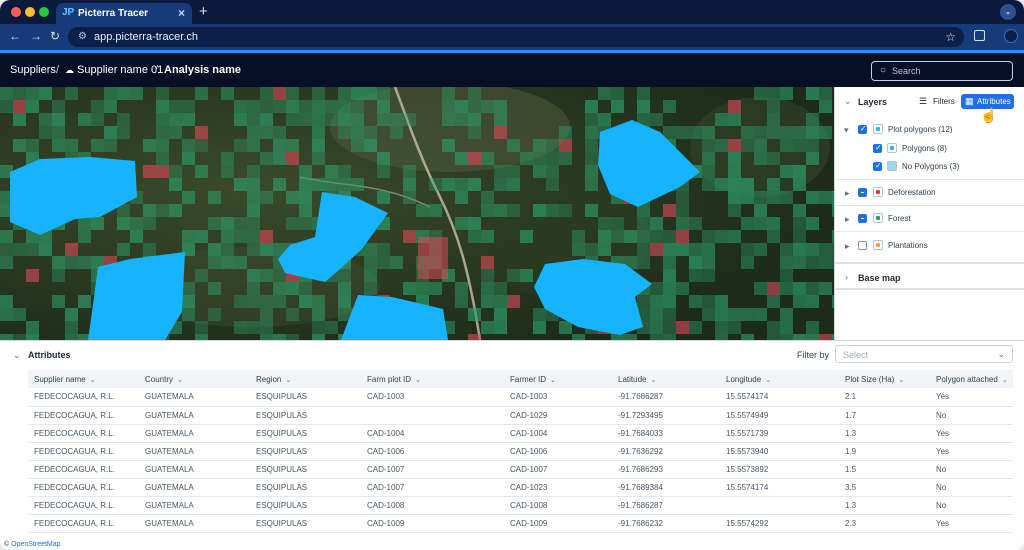 The image size is (1024, 550). I want to click on table-cell: FEDECOCAGUA, R.L., so click(83, 487).